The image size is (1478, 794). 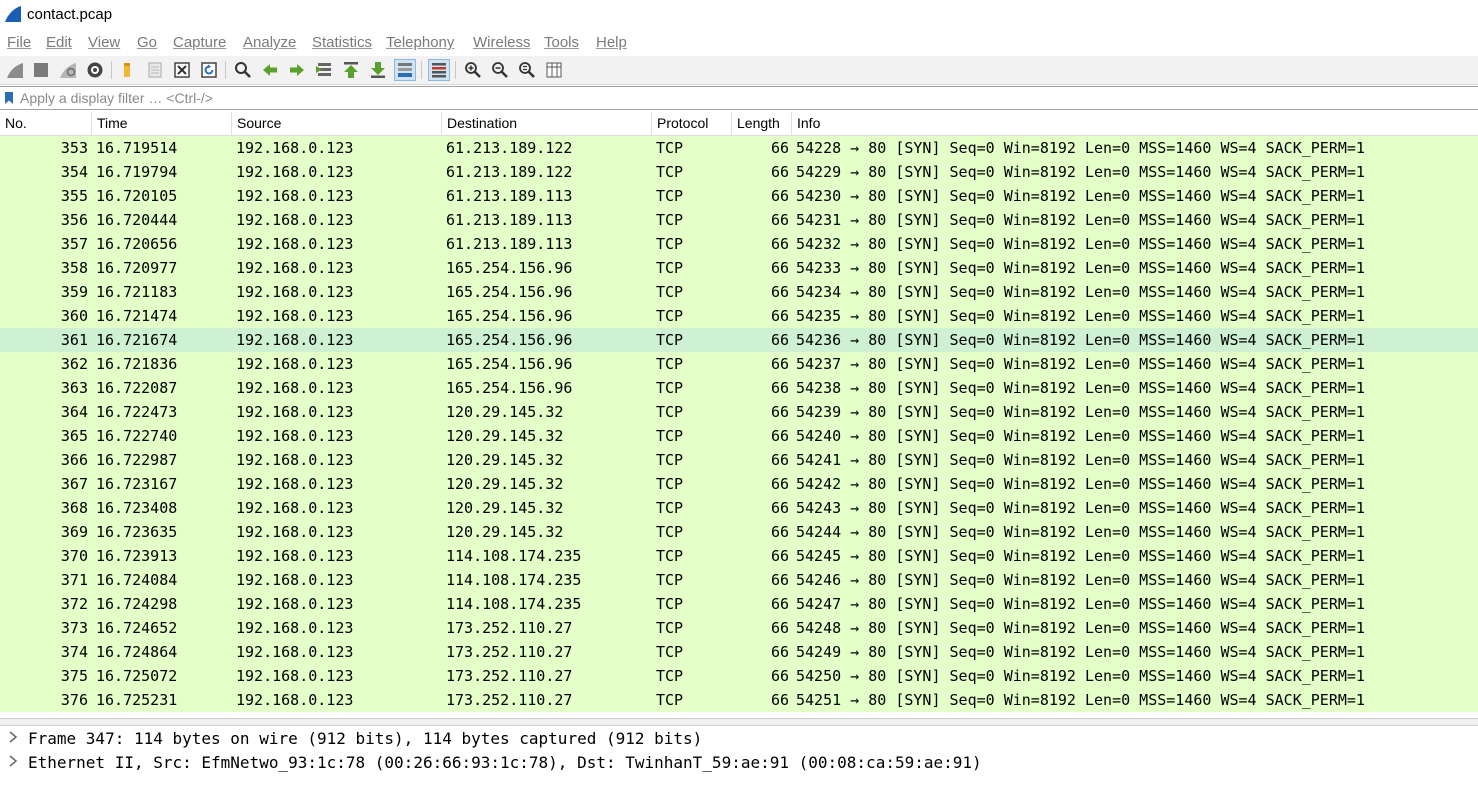 I want to click on packet-time: 16.722087, so click(x=137, y=388).